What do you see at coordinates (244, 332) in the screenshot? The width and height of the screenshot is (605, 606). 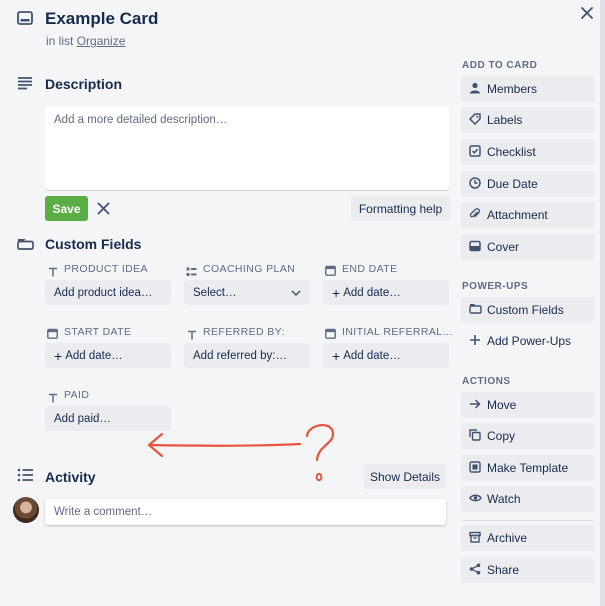 I see `field-label-referred-by: REFERRED BY:` at bounding box center [244, 332].